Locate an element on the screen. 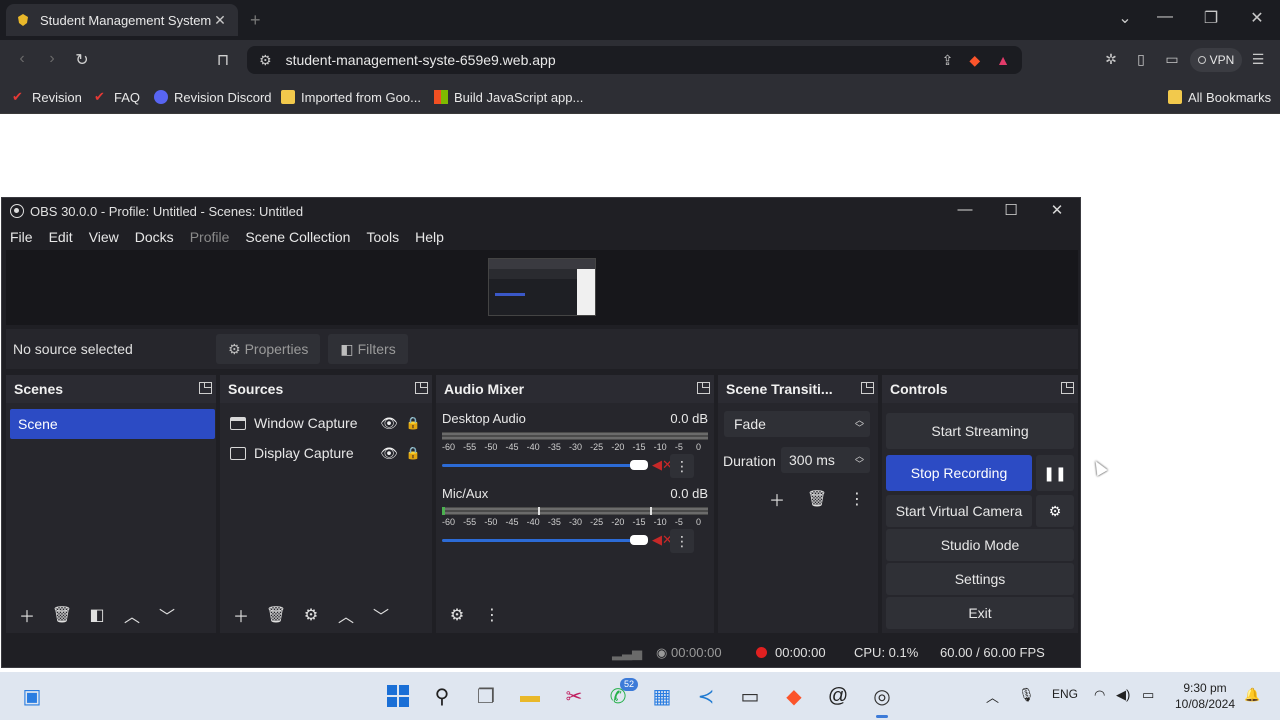  brave-shields-icon: ◆ is located at coordinates (974, 60).